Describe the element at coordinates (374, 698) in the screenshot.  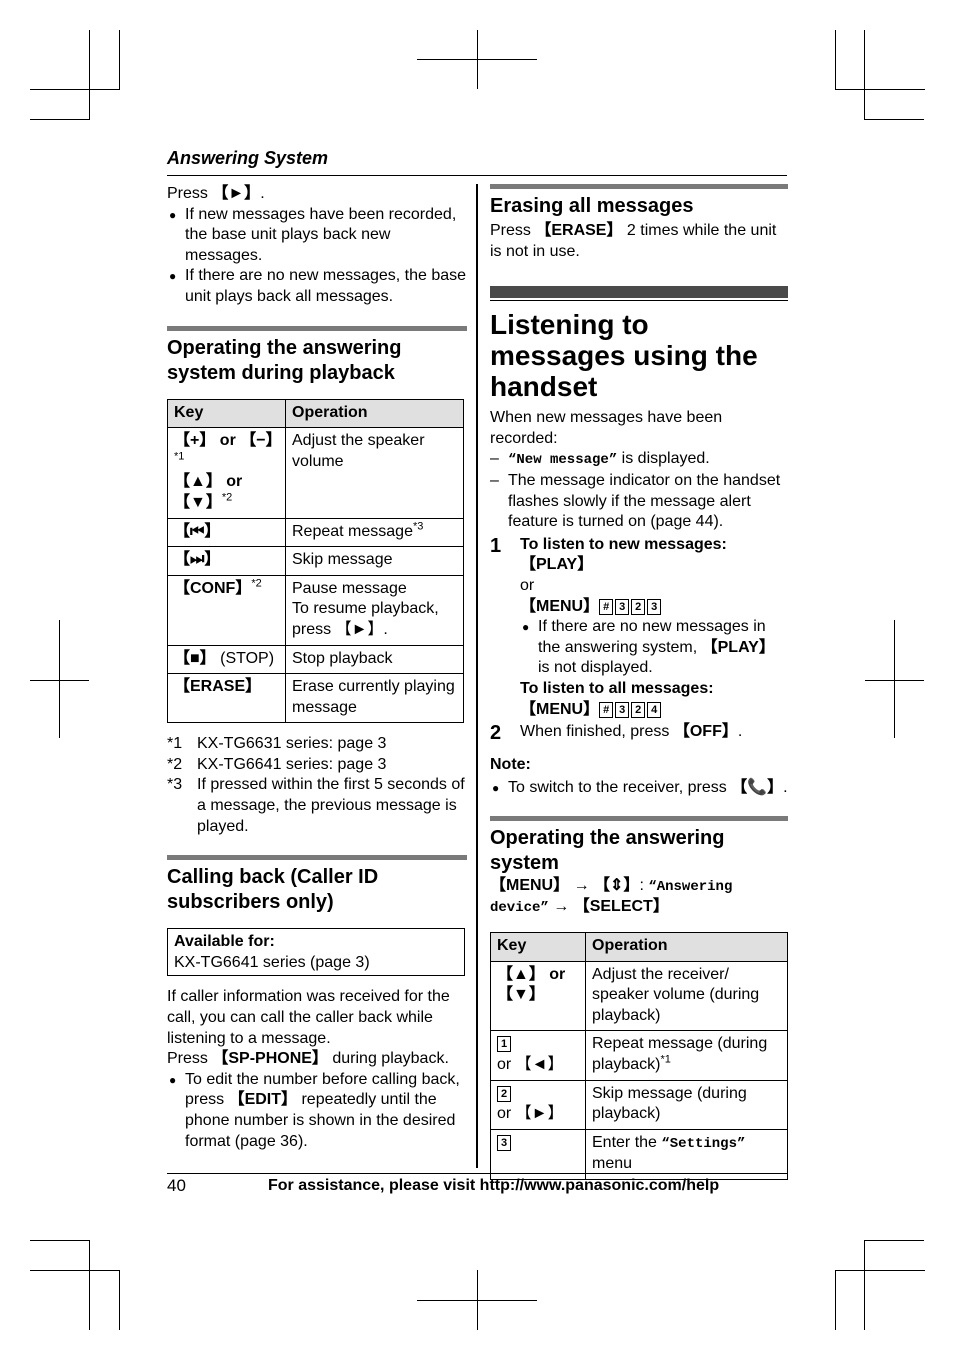
I see `operation-cell: Erase currently playing message` at that location.